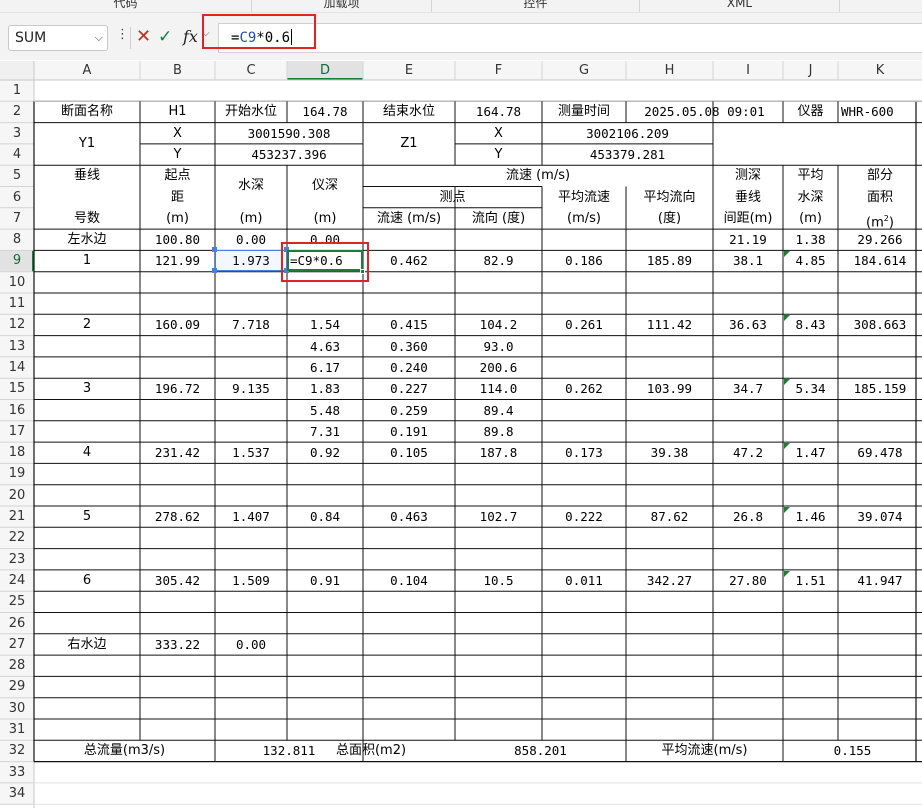 Image resolution: width=922 pixels, height=808 pixels. Describe the element at coordinates (810, 644) in the screenshot. I see `cell-j27` at that location.